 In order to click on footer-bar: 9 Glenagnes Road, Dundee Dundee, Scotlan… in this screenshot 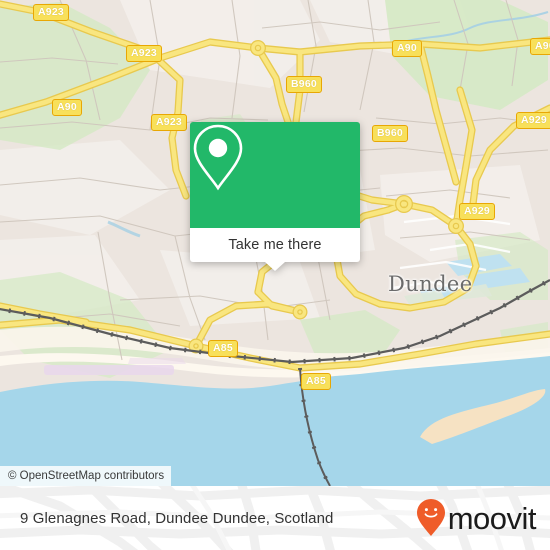, I will do `click(275, 518)`.